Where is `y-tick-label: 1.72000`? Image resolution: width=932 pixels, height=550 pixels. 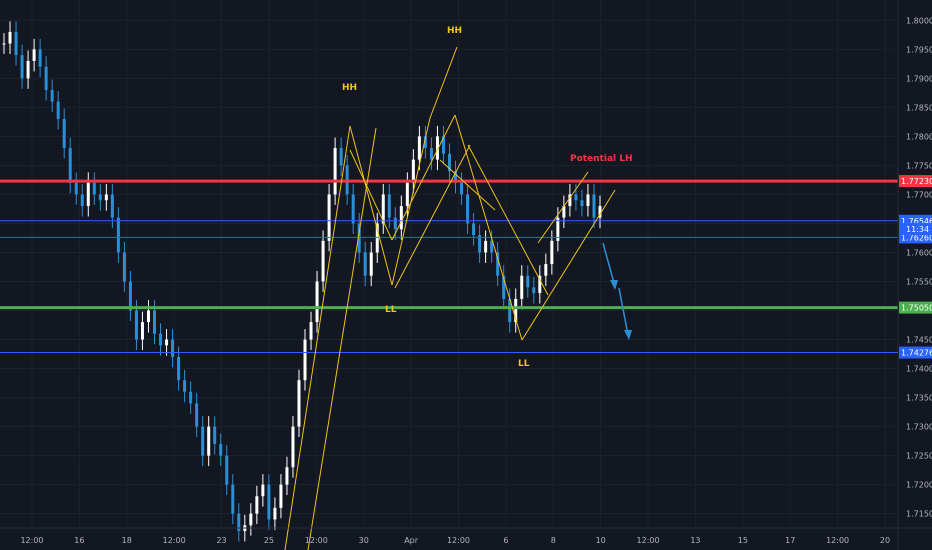
y-tick-label: 1.72000 is located at coordinates (919, 485).